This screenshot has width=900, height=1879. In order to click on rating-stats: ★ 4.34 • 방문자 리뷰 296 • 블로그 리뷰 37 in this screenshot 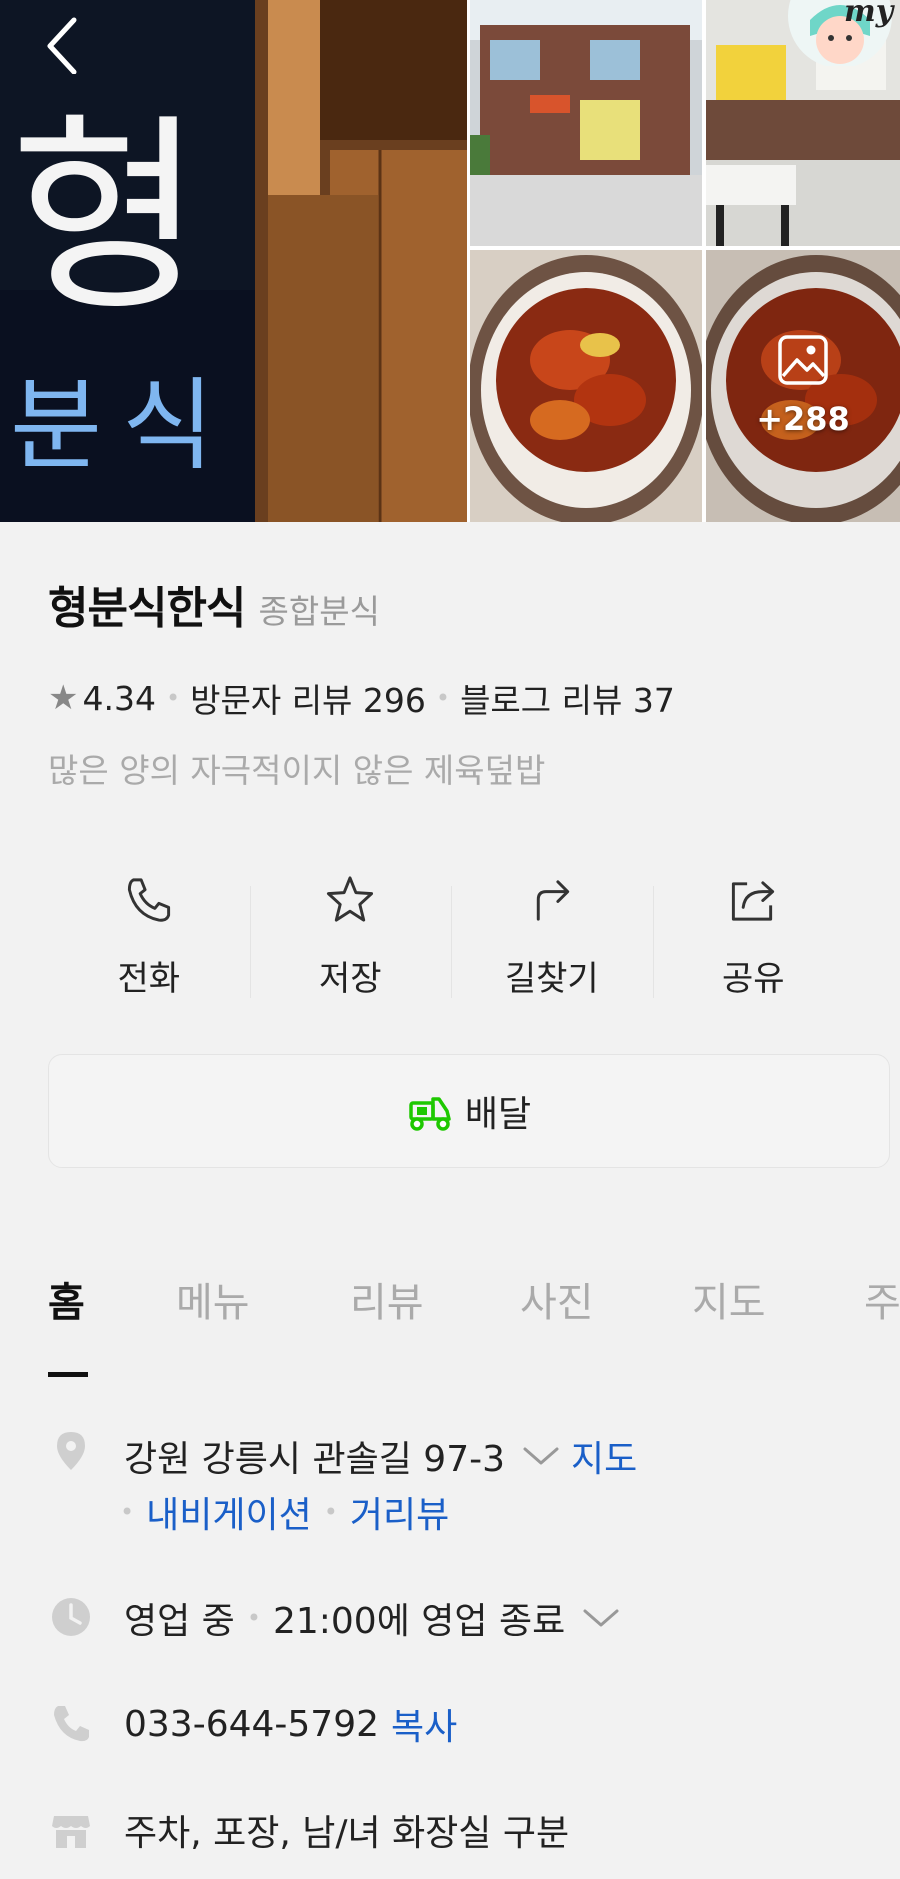, I will do `click(361, 698)`.